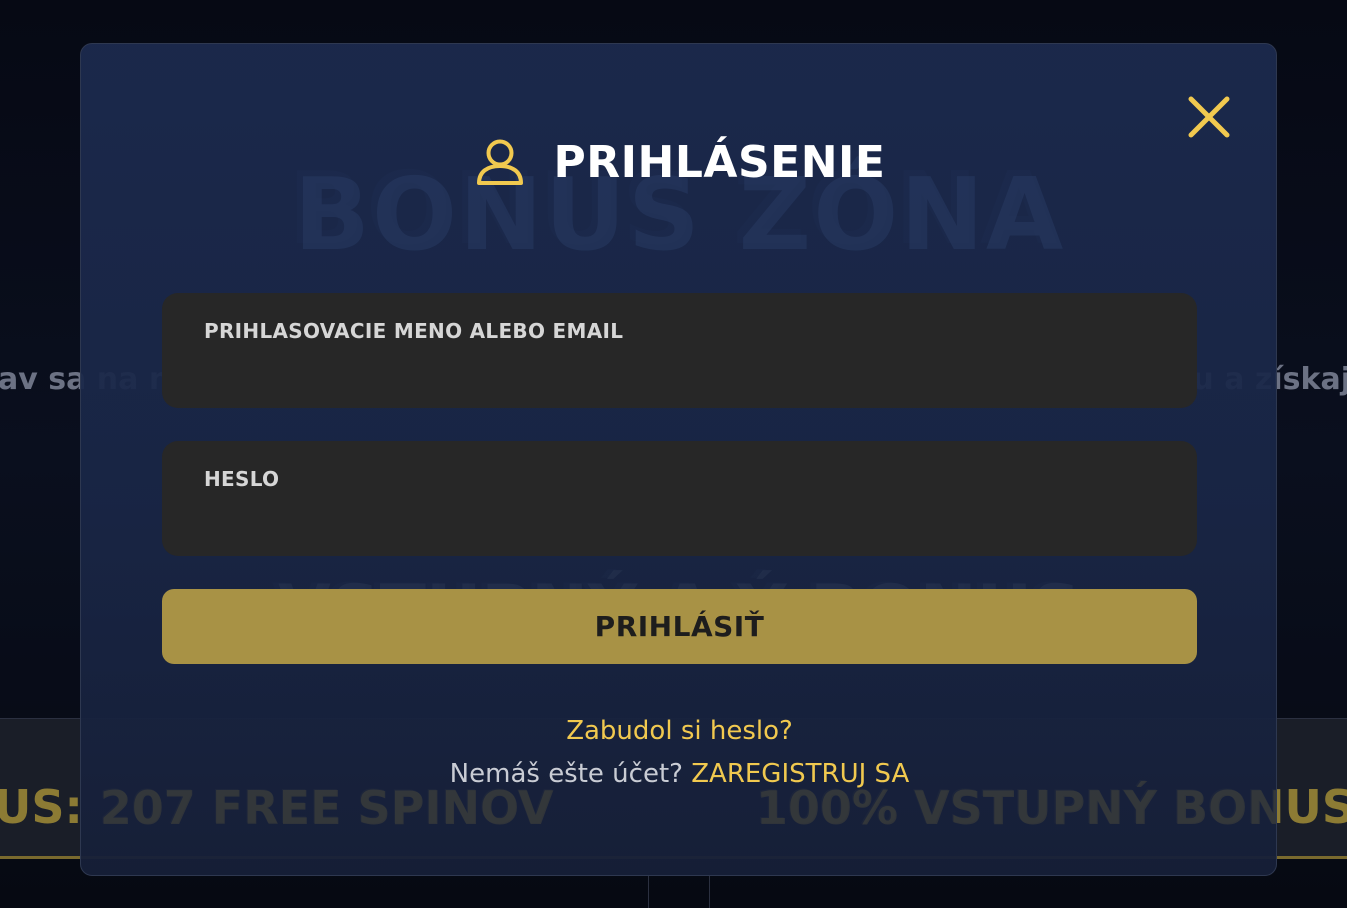 The width and height of the screenshot is (1347, 908). Describe the element at coordinates (566, 774) in the screenshot. I see `register-prompt: Nemáš ešte účet?` at that location.